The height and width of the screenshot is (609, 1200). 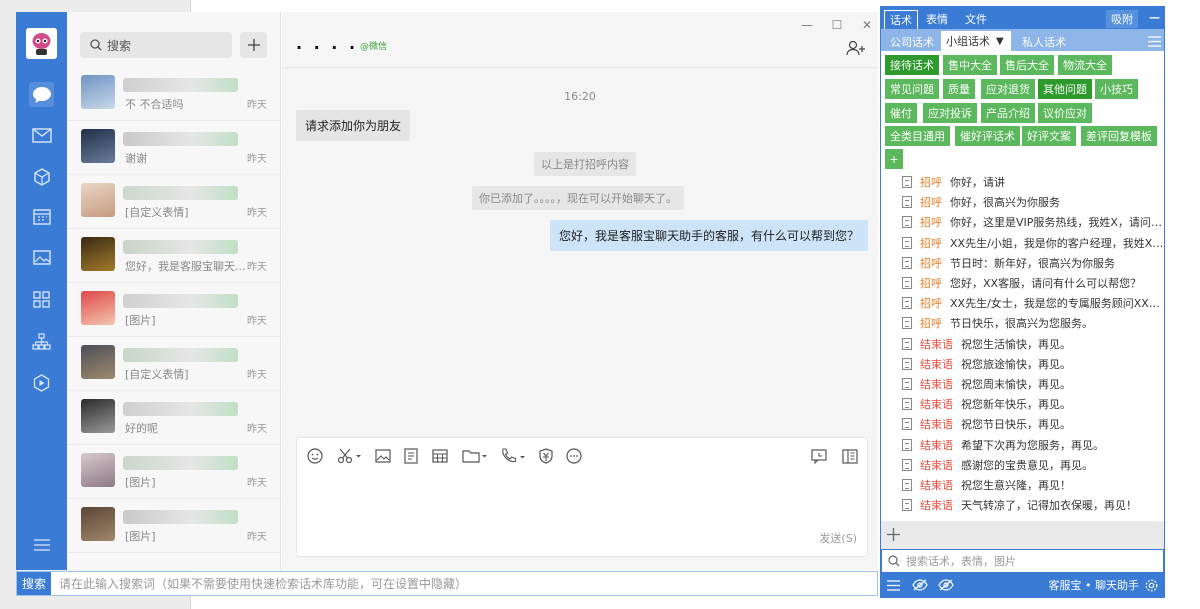 I want to click on script-item: 招呼 你好，很高兴为你服务, so click(x=1033, y=202).